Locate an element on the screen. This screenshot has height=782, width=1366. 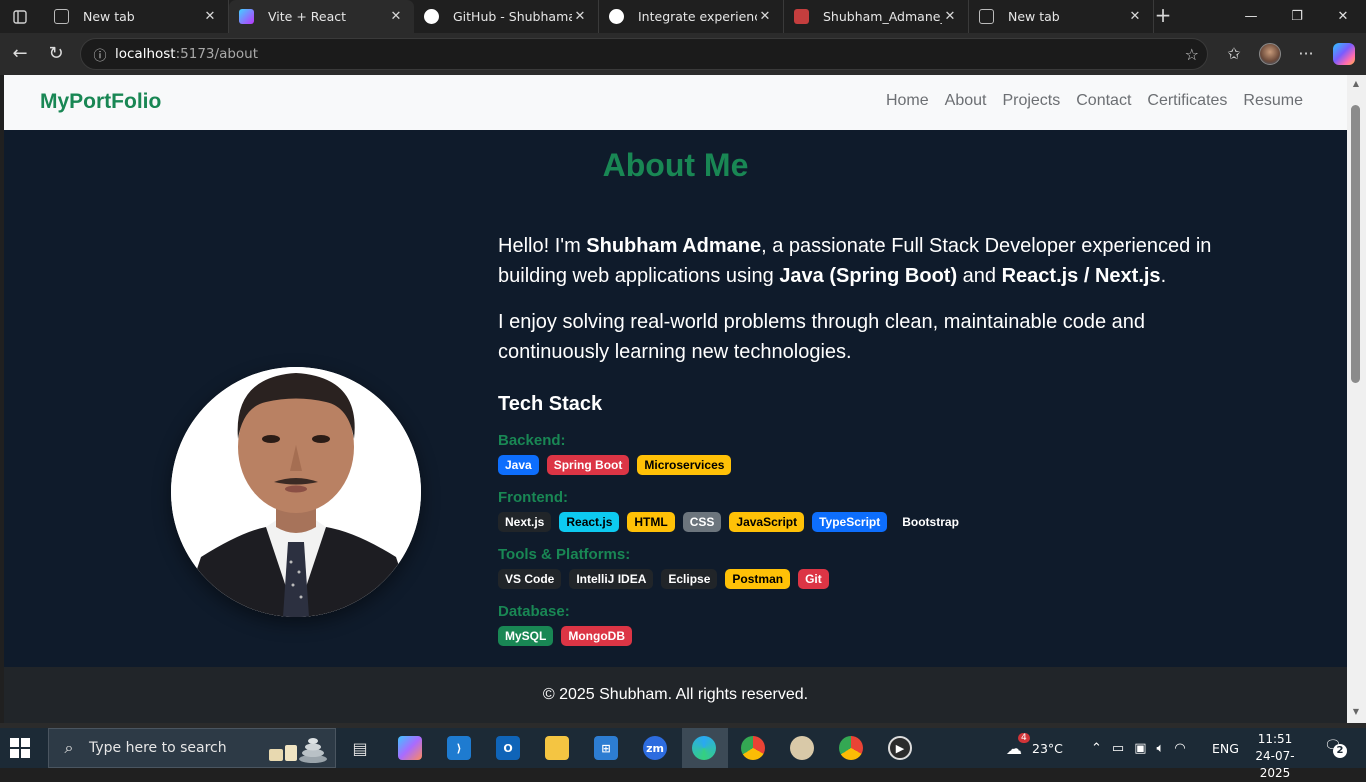
tech-badge: TypeScript is located at coordinates (850, 522).